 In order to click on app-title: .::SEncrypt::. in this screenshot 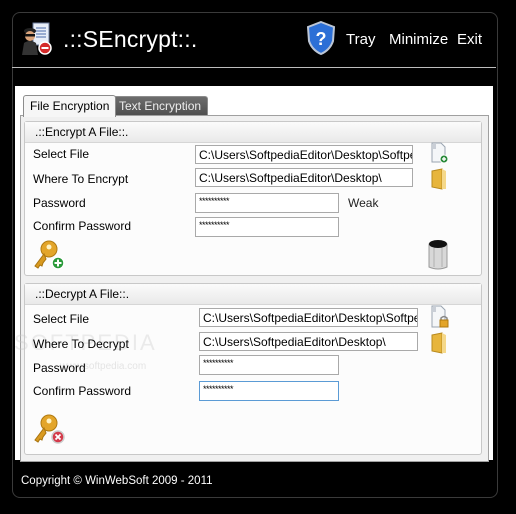, I will do `click(130, 39)`.